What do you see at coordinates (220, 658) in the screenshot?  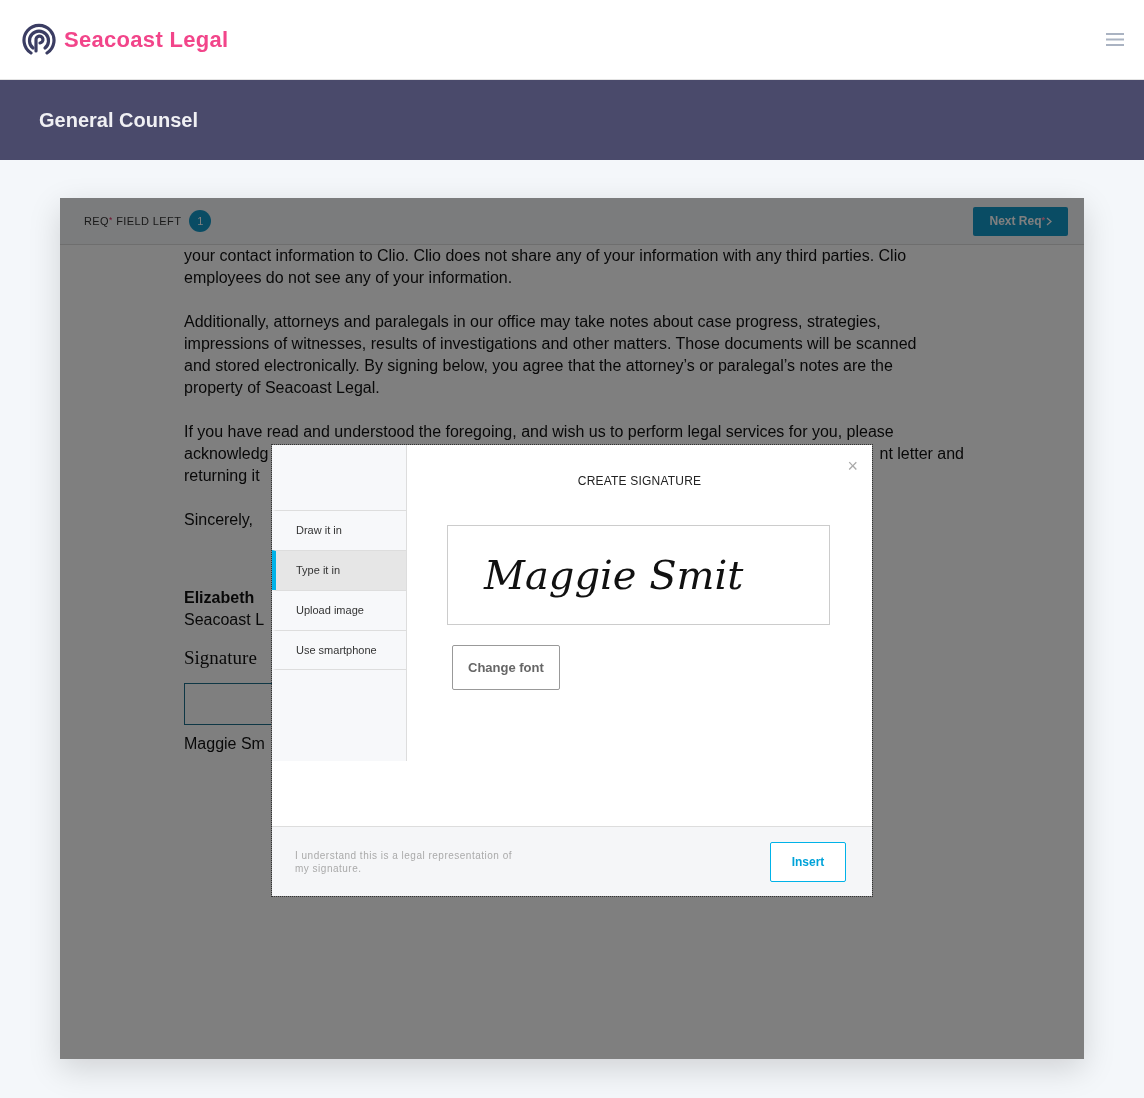 I see `signature-label: Signature` at bounding box center [220, 658].